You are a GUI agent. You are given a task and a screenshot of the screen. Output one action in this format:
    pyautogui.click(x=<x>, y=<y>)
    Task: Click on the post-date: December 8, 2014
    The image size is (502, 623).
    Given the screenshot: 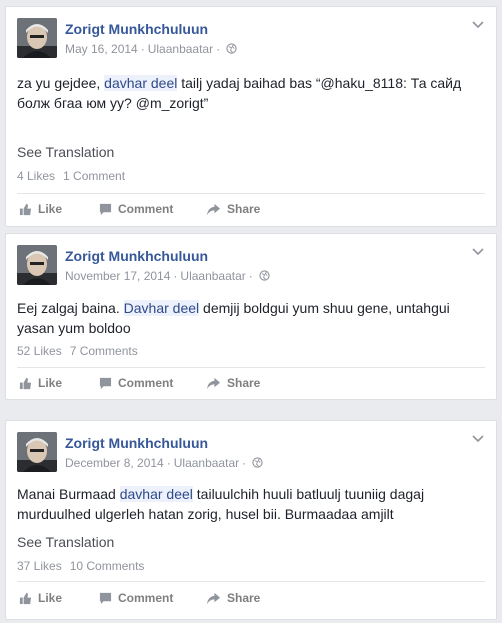 What is the action you would take?
    pyautogui.click(x=114, y=463)
    